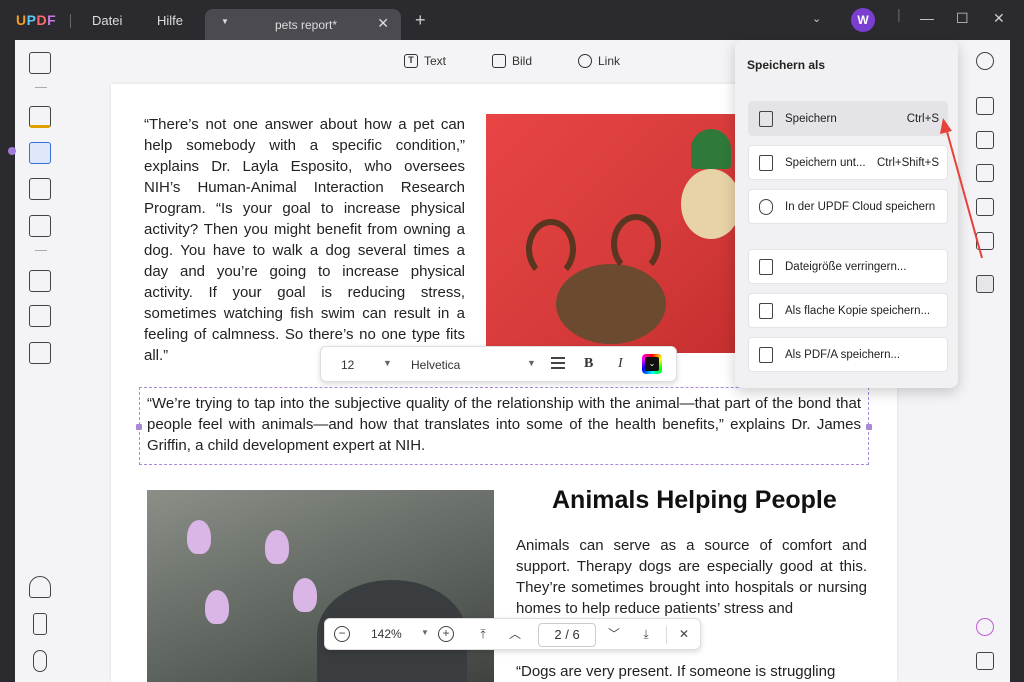 The height and width of the screenshot is (682, 1024). I want to click on dogs-photo, so click(611, 233).